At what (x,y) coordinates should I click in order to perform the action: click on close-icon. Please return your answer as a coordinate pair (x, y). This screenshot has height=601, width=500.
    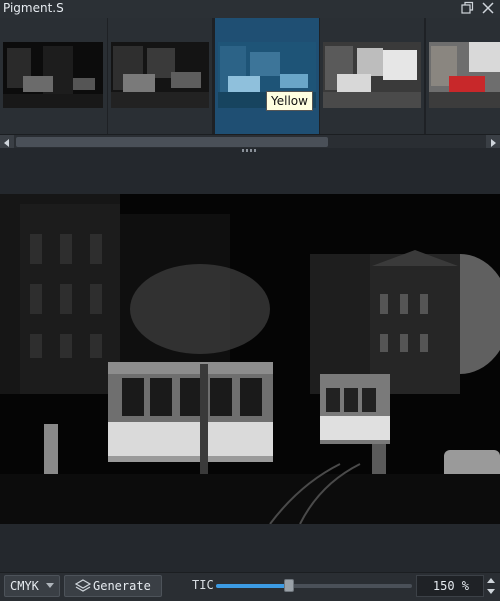
    Looking at the image, I should click on (488, 8).